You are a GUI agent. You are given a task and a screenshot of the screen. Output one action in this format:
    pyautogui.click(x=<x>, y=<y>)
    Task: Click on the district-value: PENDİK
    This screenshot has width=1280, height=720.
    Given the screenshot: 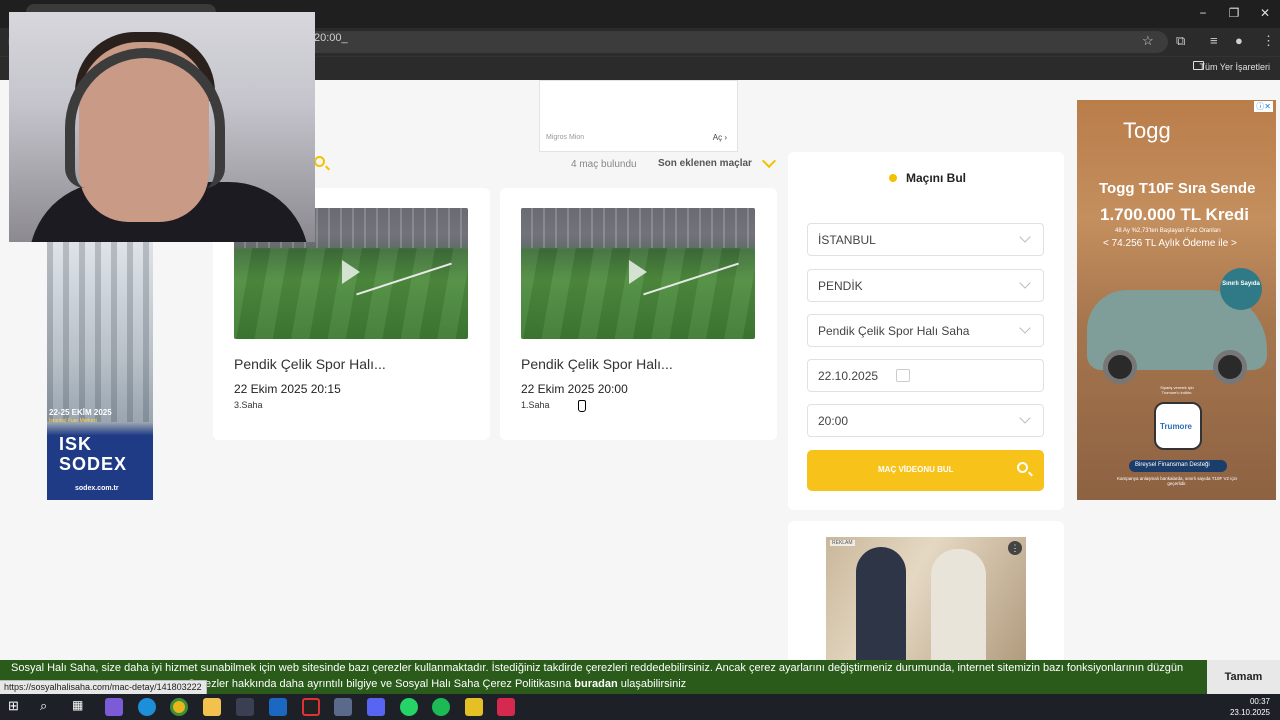 What is the action you would take?
    pyautogui.click(x=840, y=286)
    